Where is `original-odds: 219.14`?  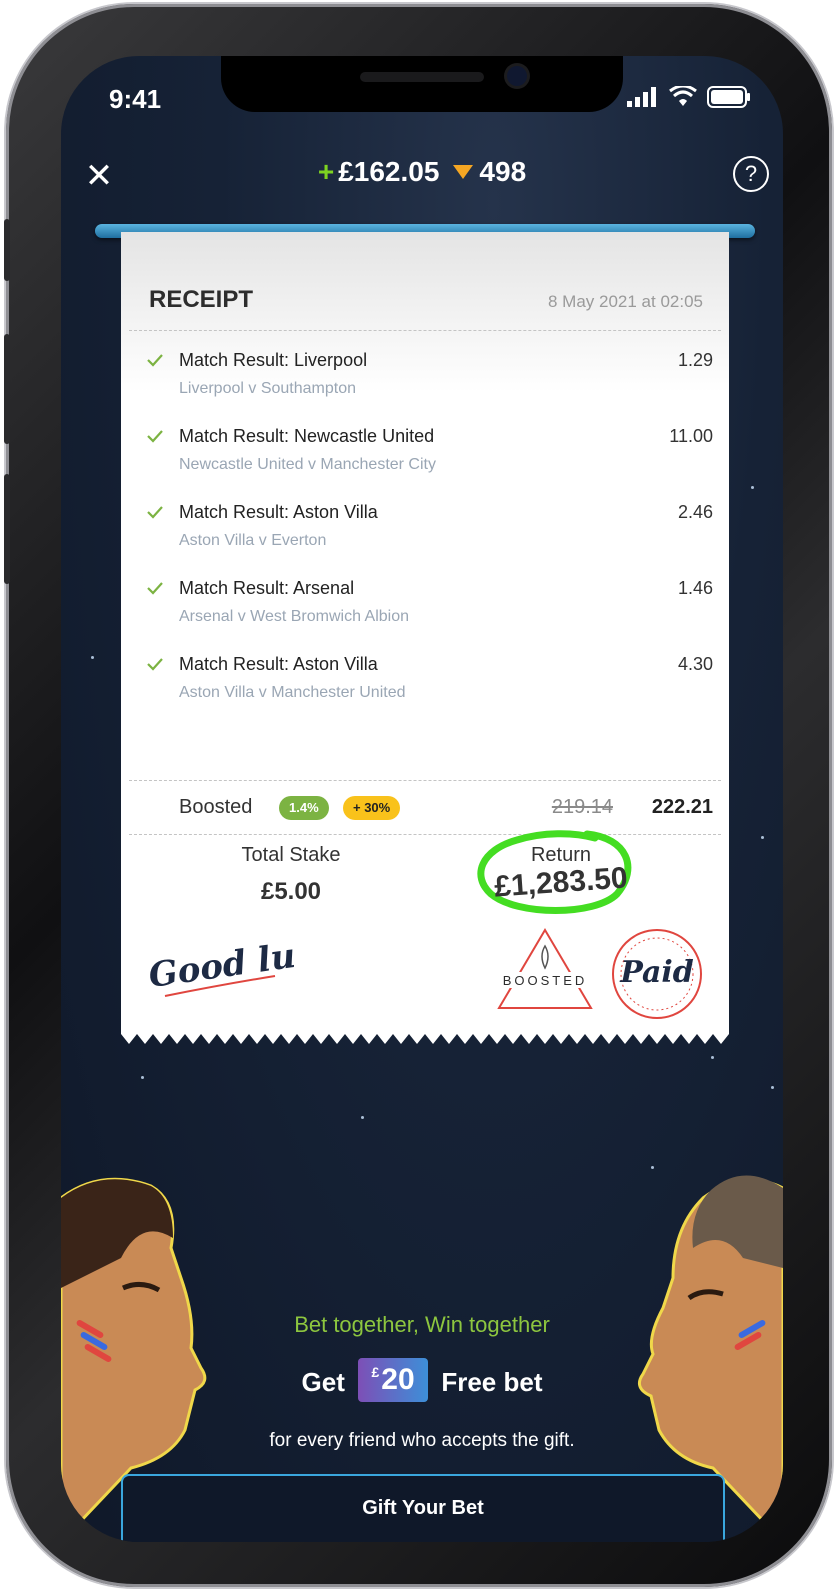
original-odds: 219.14 is located at coordinates (582, 807).